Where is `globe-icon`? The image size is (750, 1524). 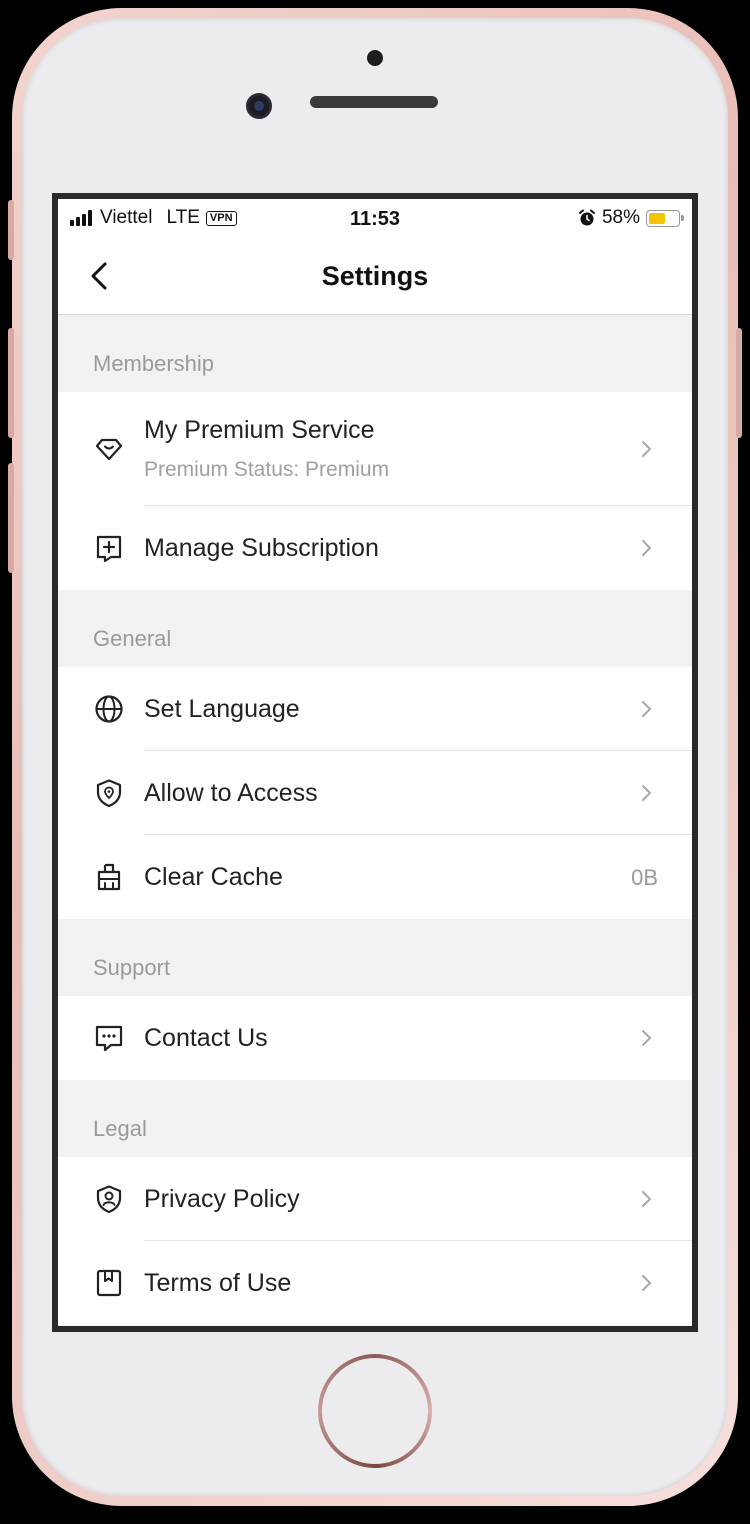 globe-icon is located at coordinates (109, 709).